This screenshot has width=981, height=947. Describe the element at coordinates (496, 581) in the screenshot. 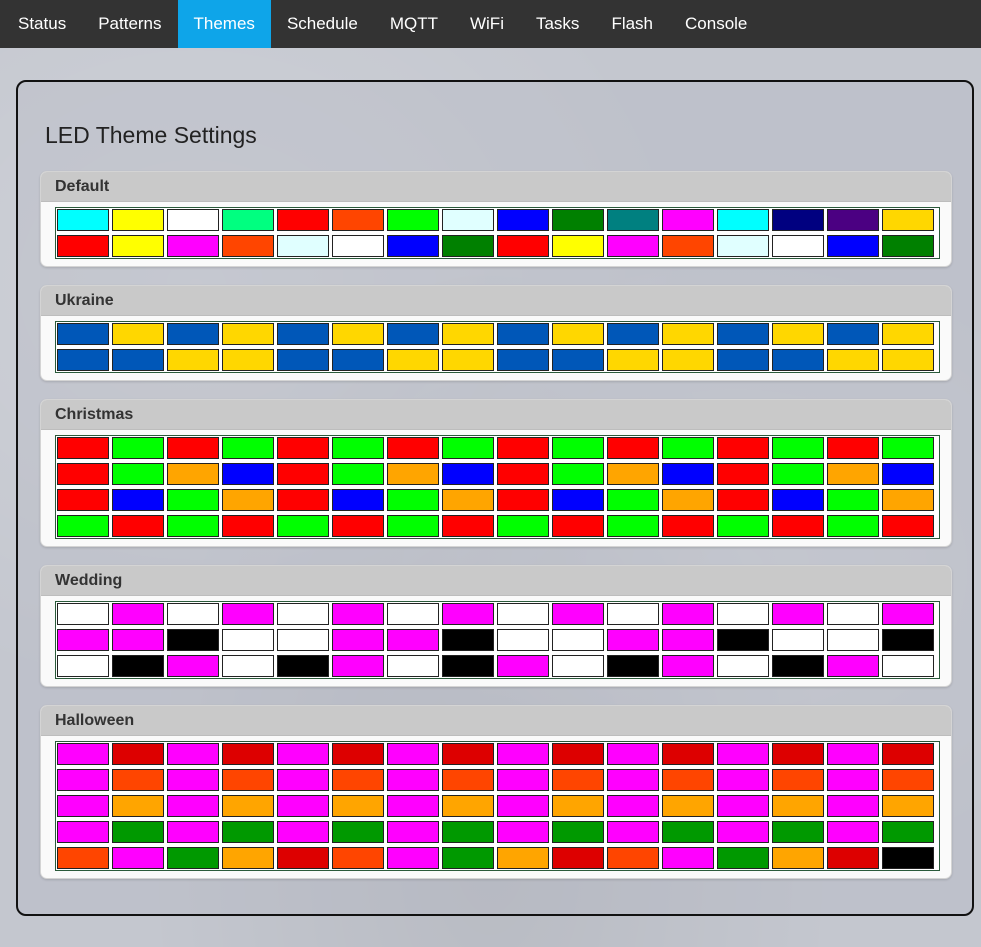

I see `theme-title-wedding: Wedding` at that location.